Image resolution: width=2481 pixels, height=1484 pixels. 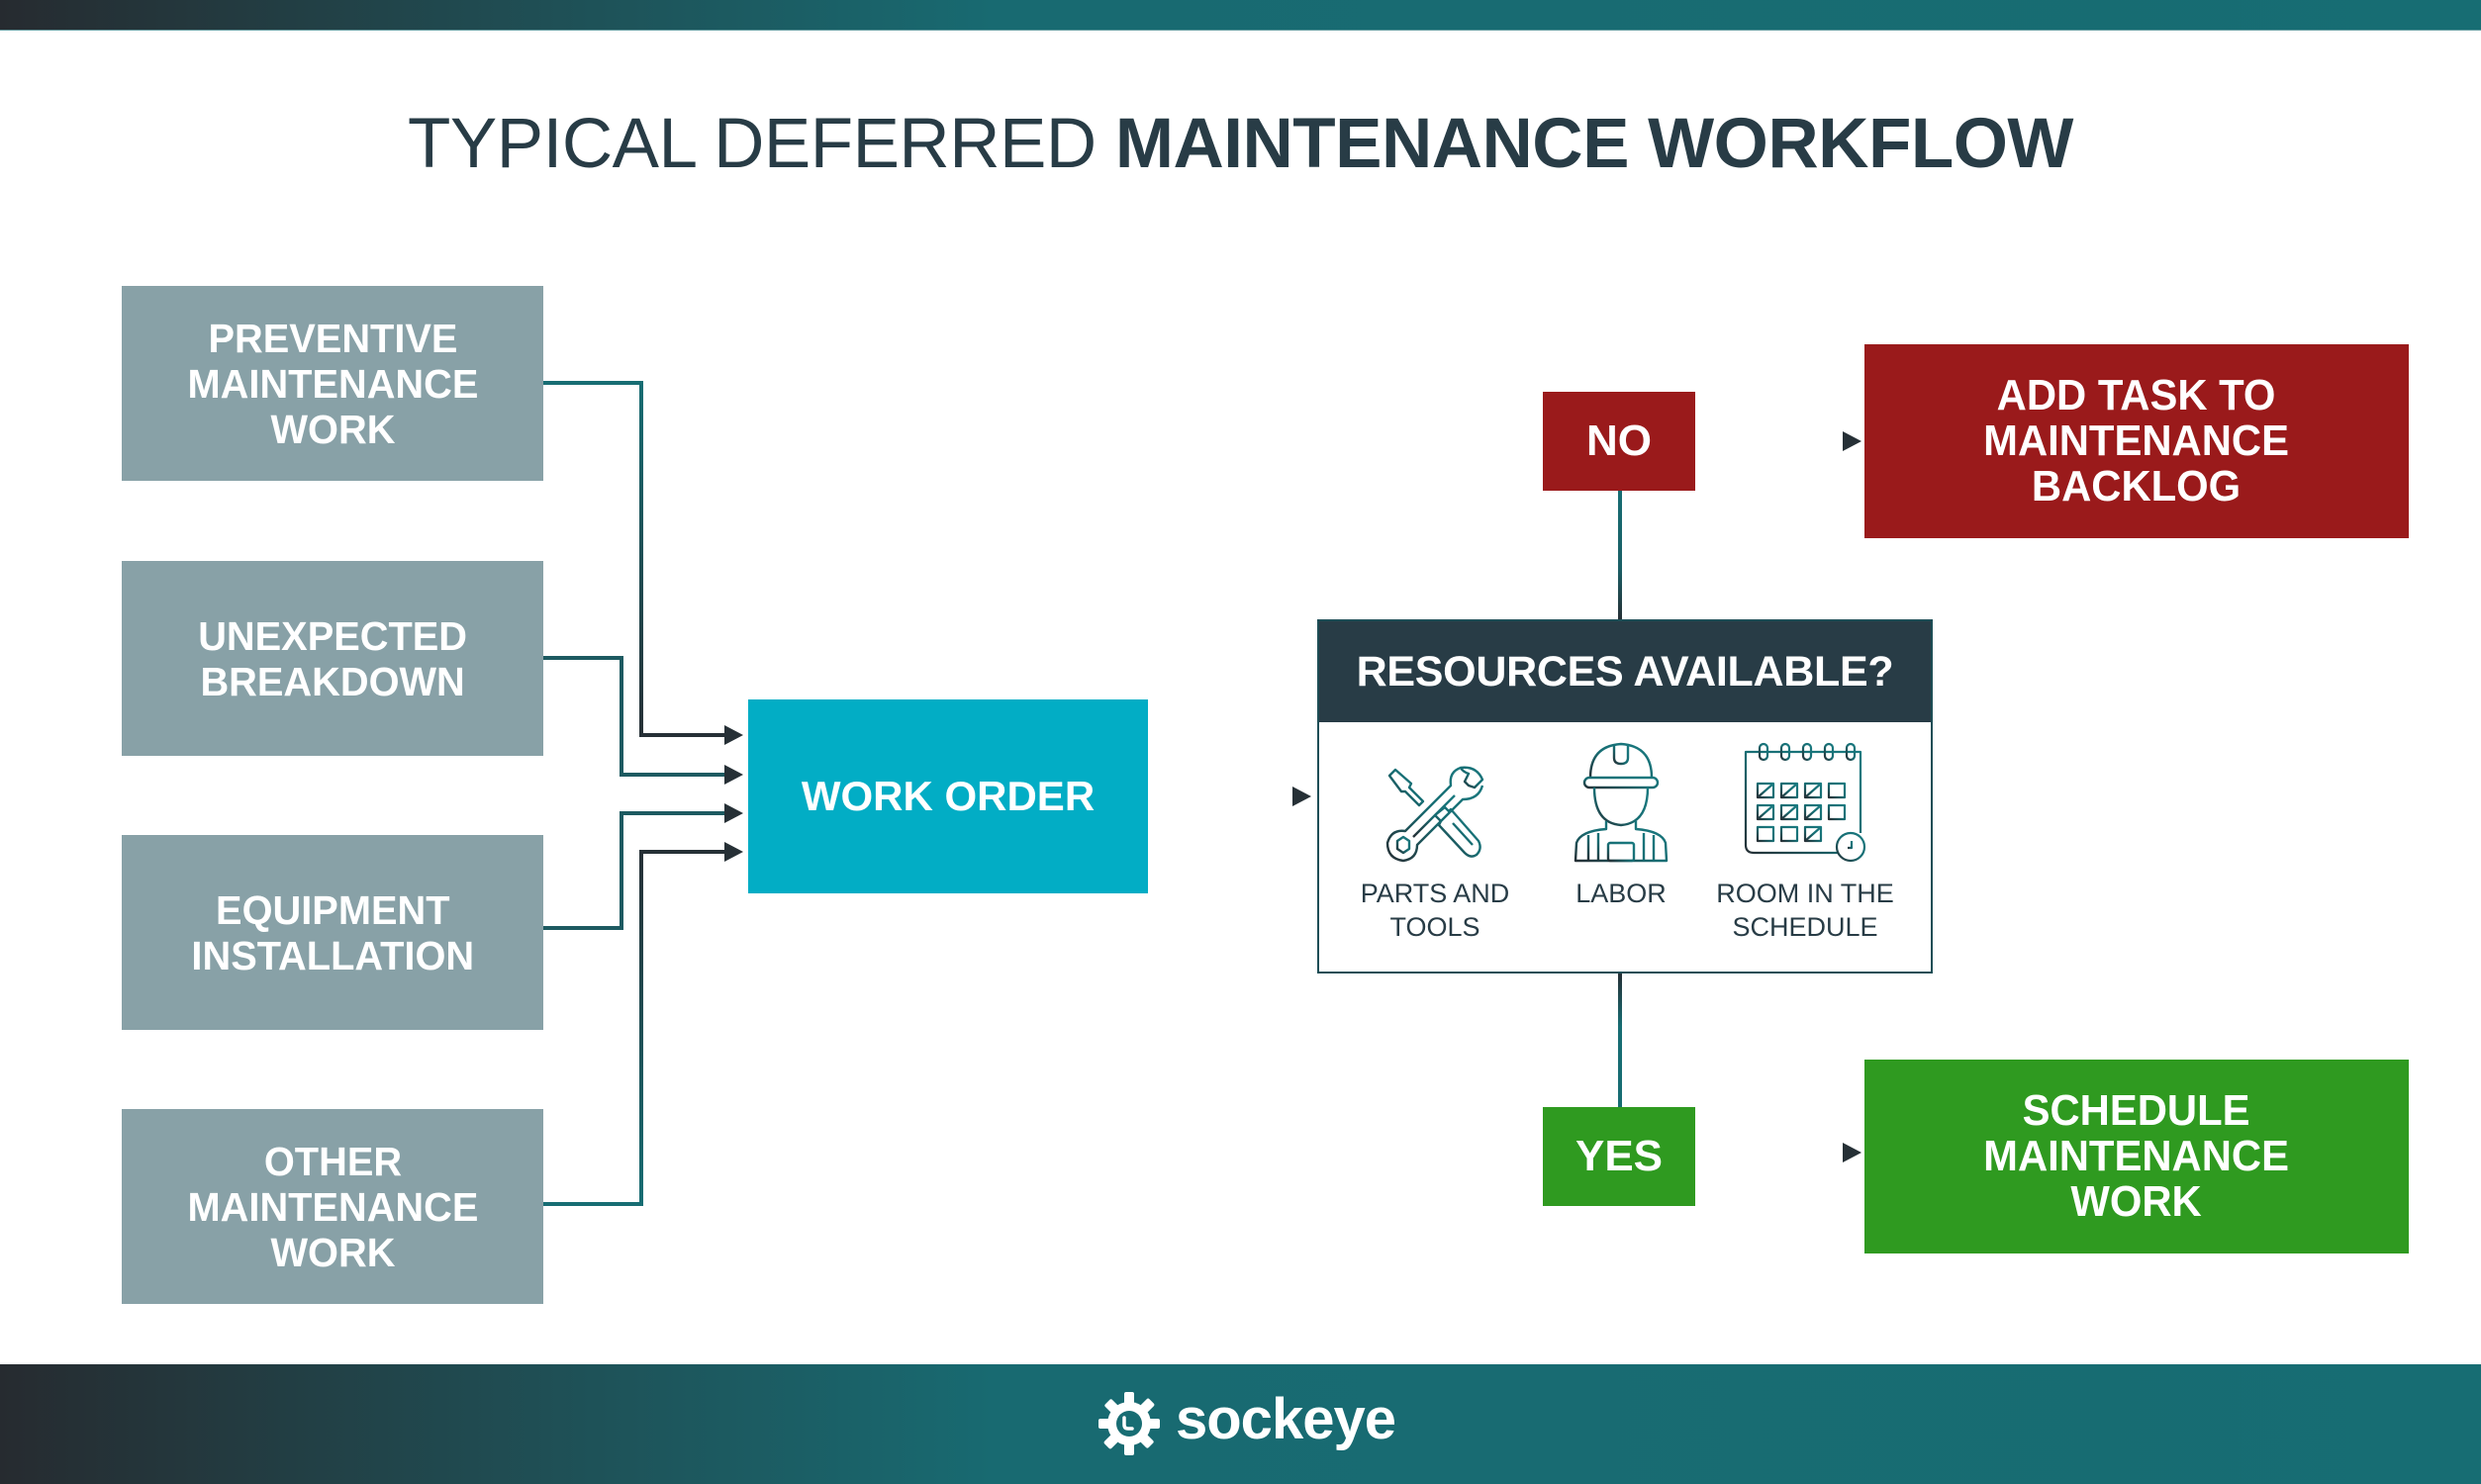 I want to click on decision-no-label: NO, so click(x=1619, y=441).